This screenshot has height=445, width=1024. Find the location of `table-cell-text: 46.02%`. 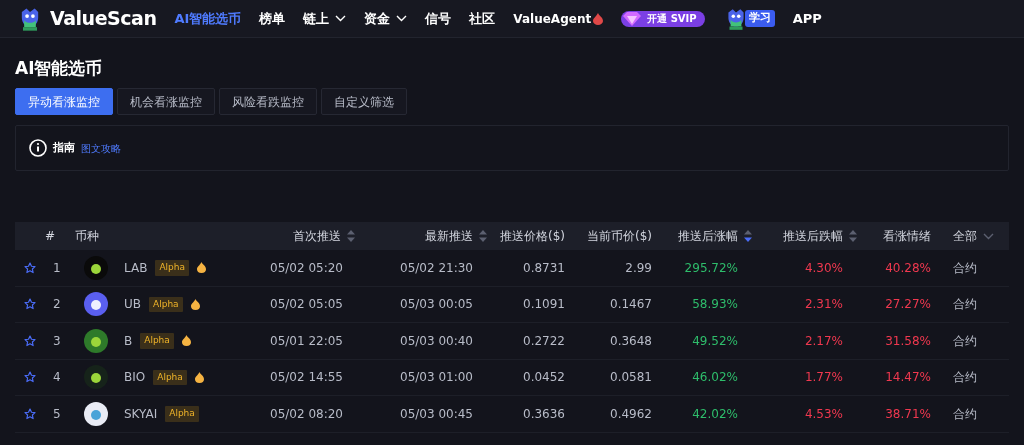

table-cell-text: 46.02% is located at coordinates (715, 378).